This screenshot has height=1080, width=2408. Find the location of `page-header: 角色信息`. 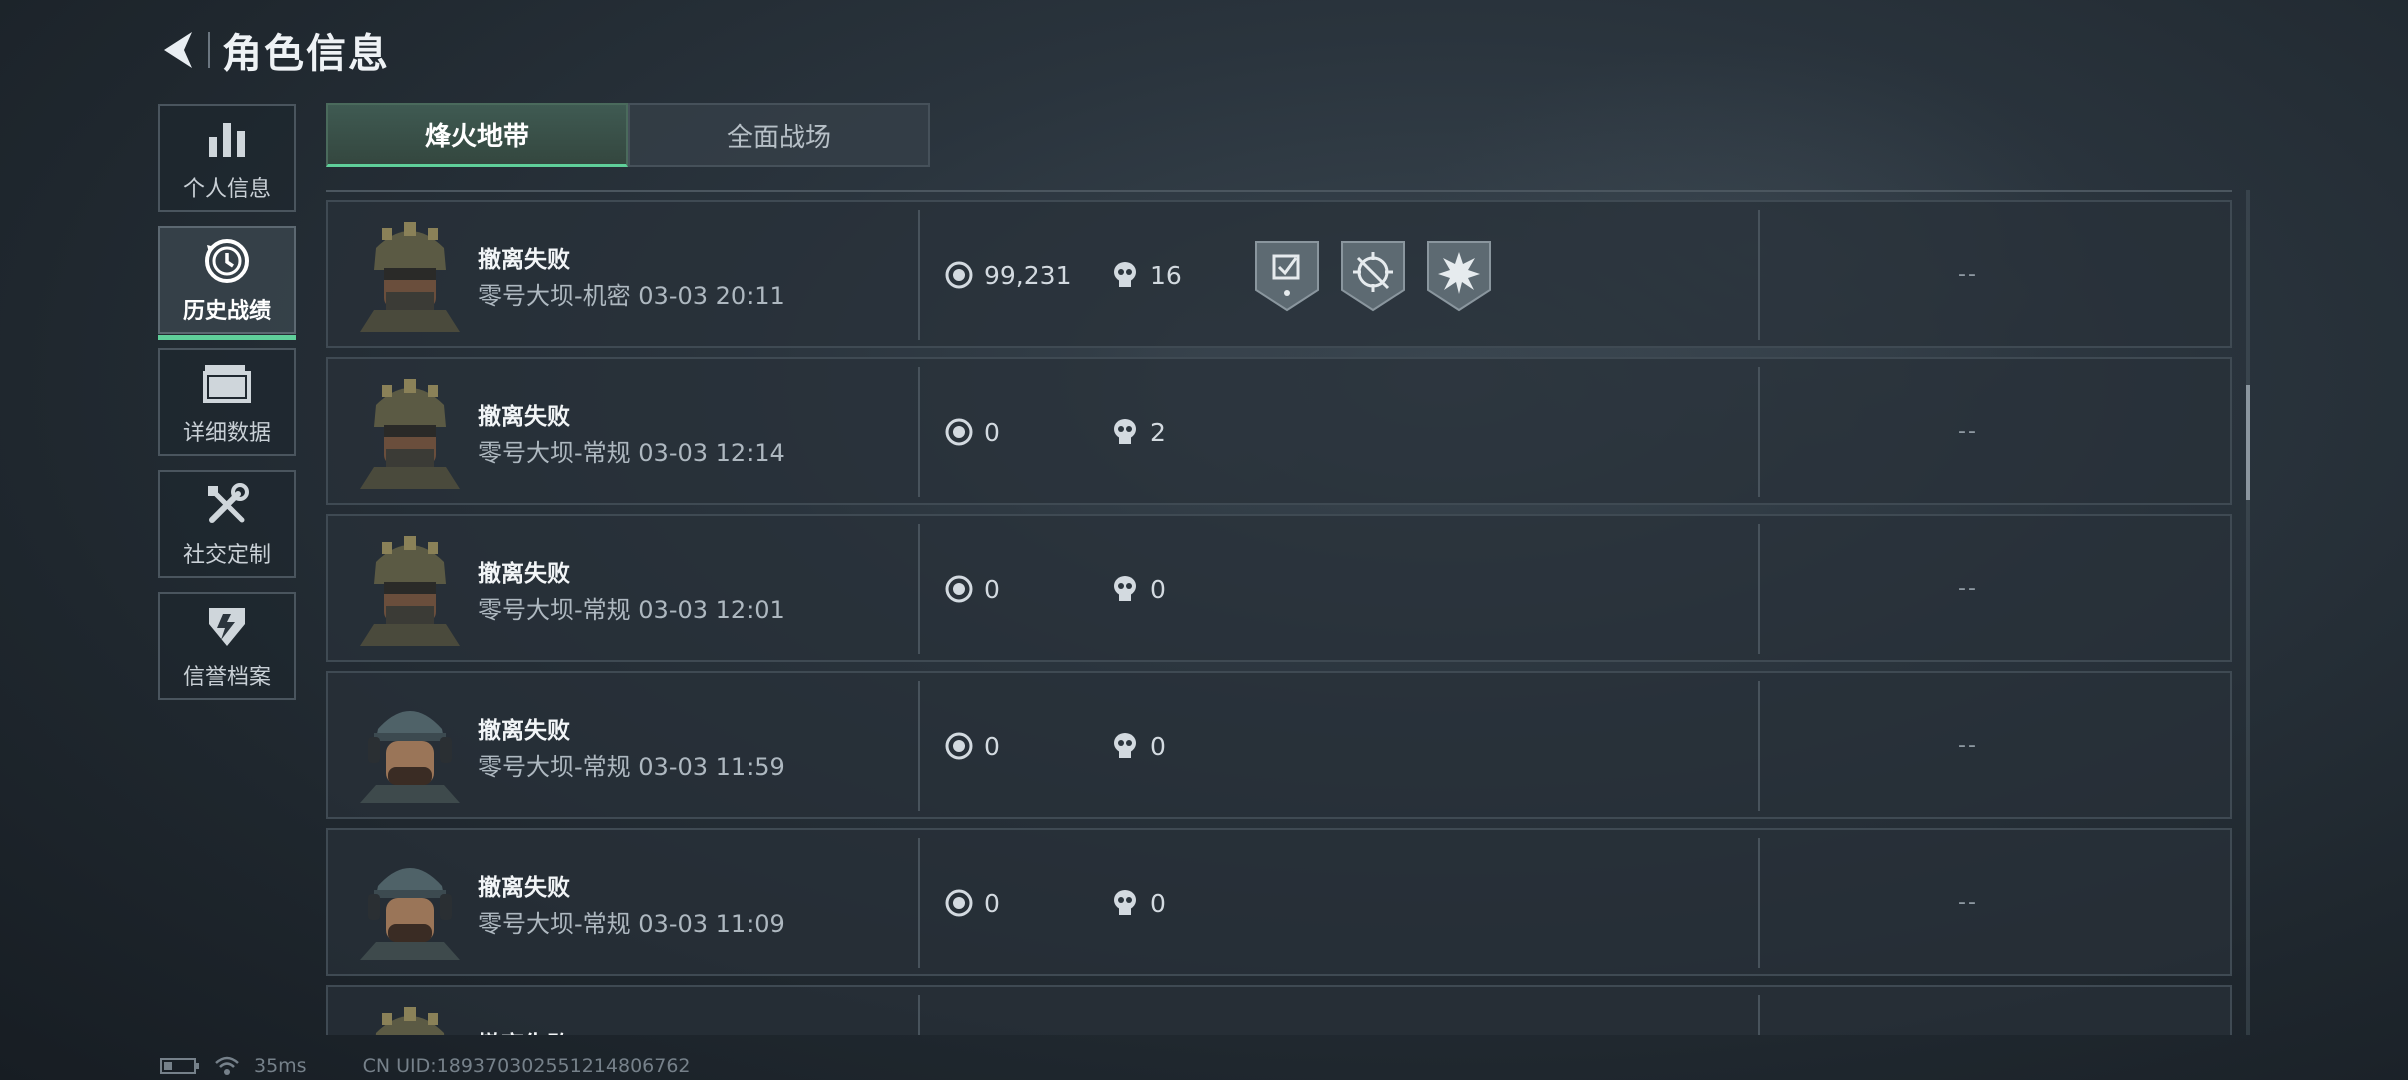

page-header: 角色信息 is located at coordinates (274, 50).